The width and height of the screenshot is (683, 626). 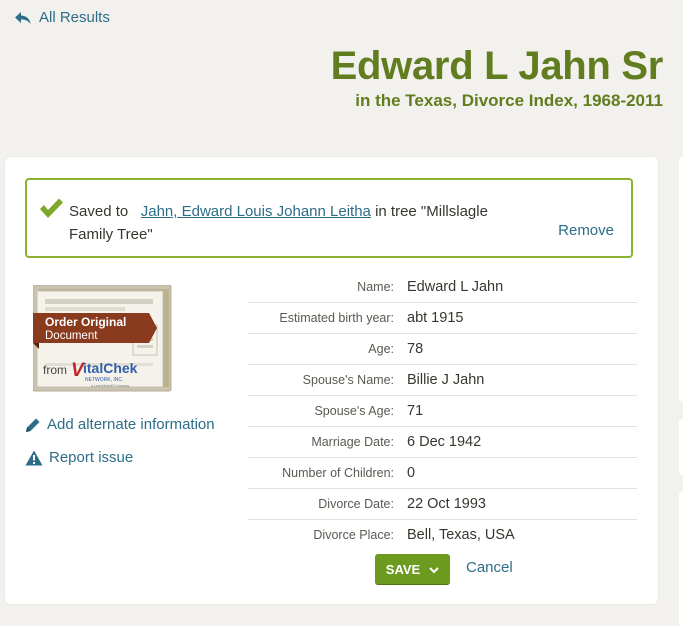 I want to click on fact-value: 6 Dec 1942, so click(x=444, y=442).